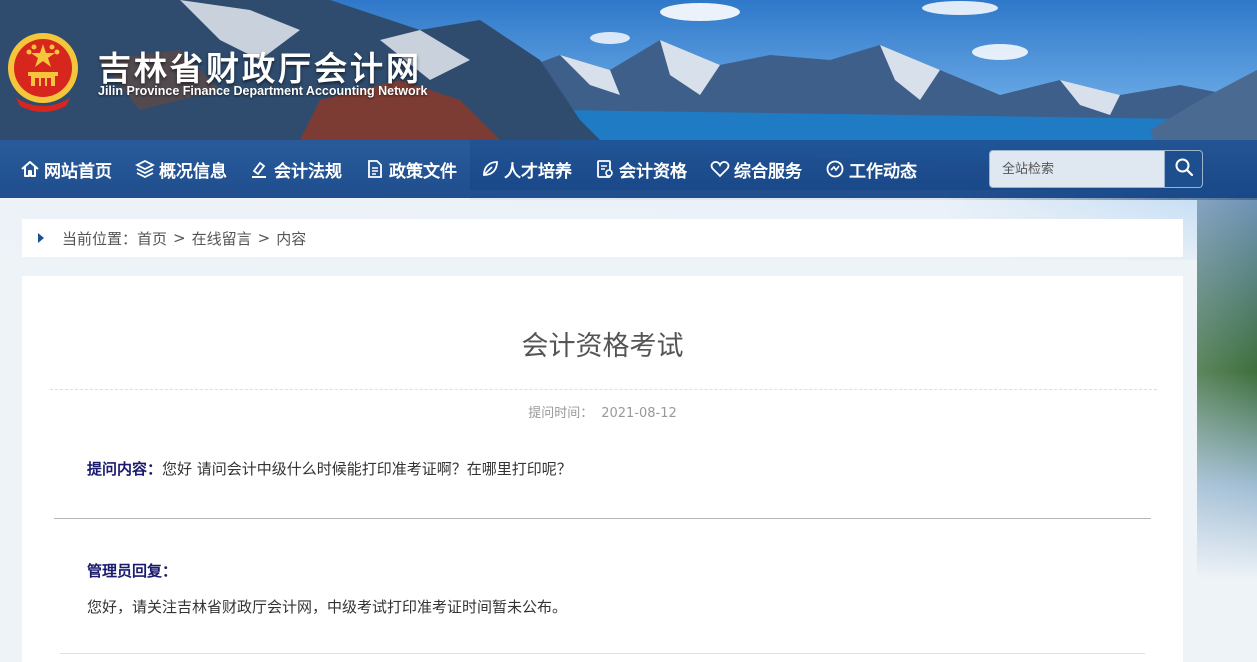 The image size is (1257, 662). What do you see at coordinates (720, 169) in the screenshot?
I see `heart-icon` at bounding box center [720, 169].